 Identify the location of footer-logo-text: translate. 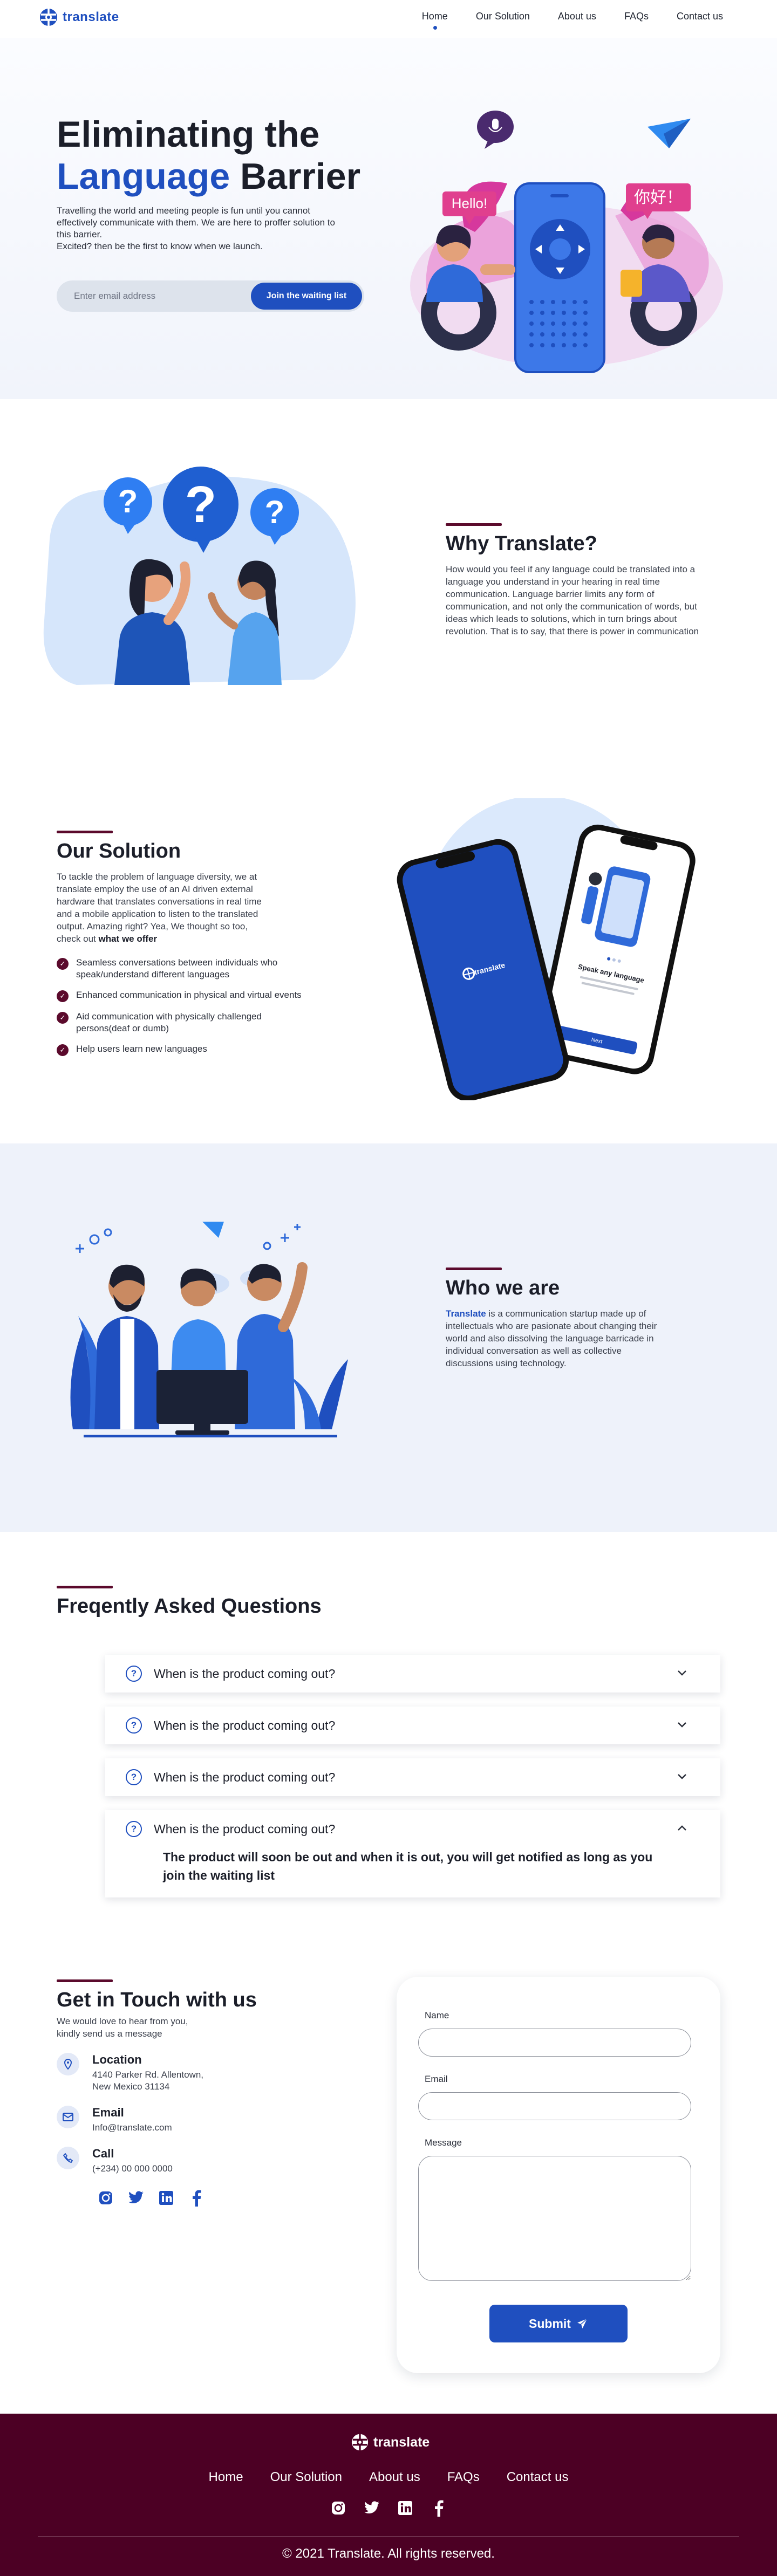
(401, 2442).